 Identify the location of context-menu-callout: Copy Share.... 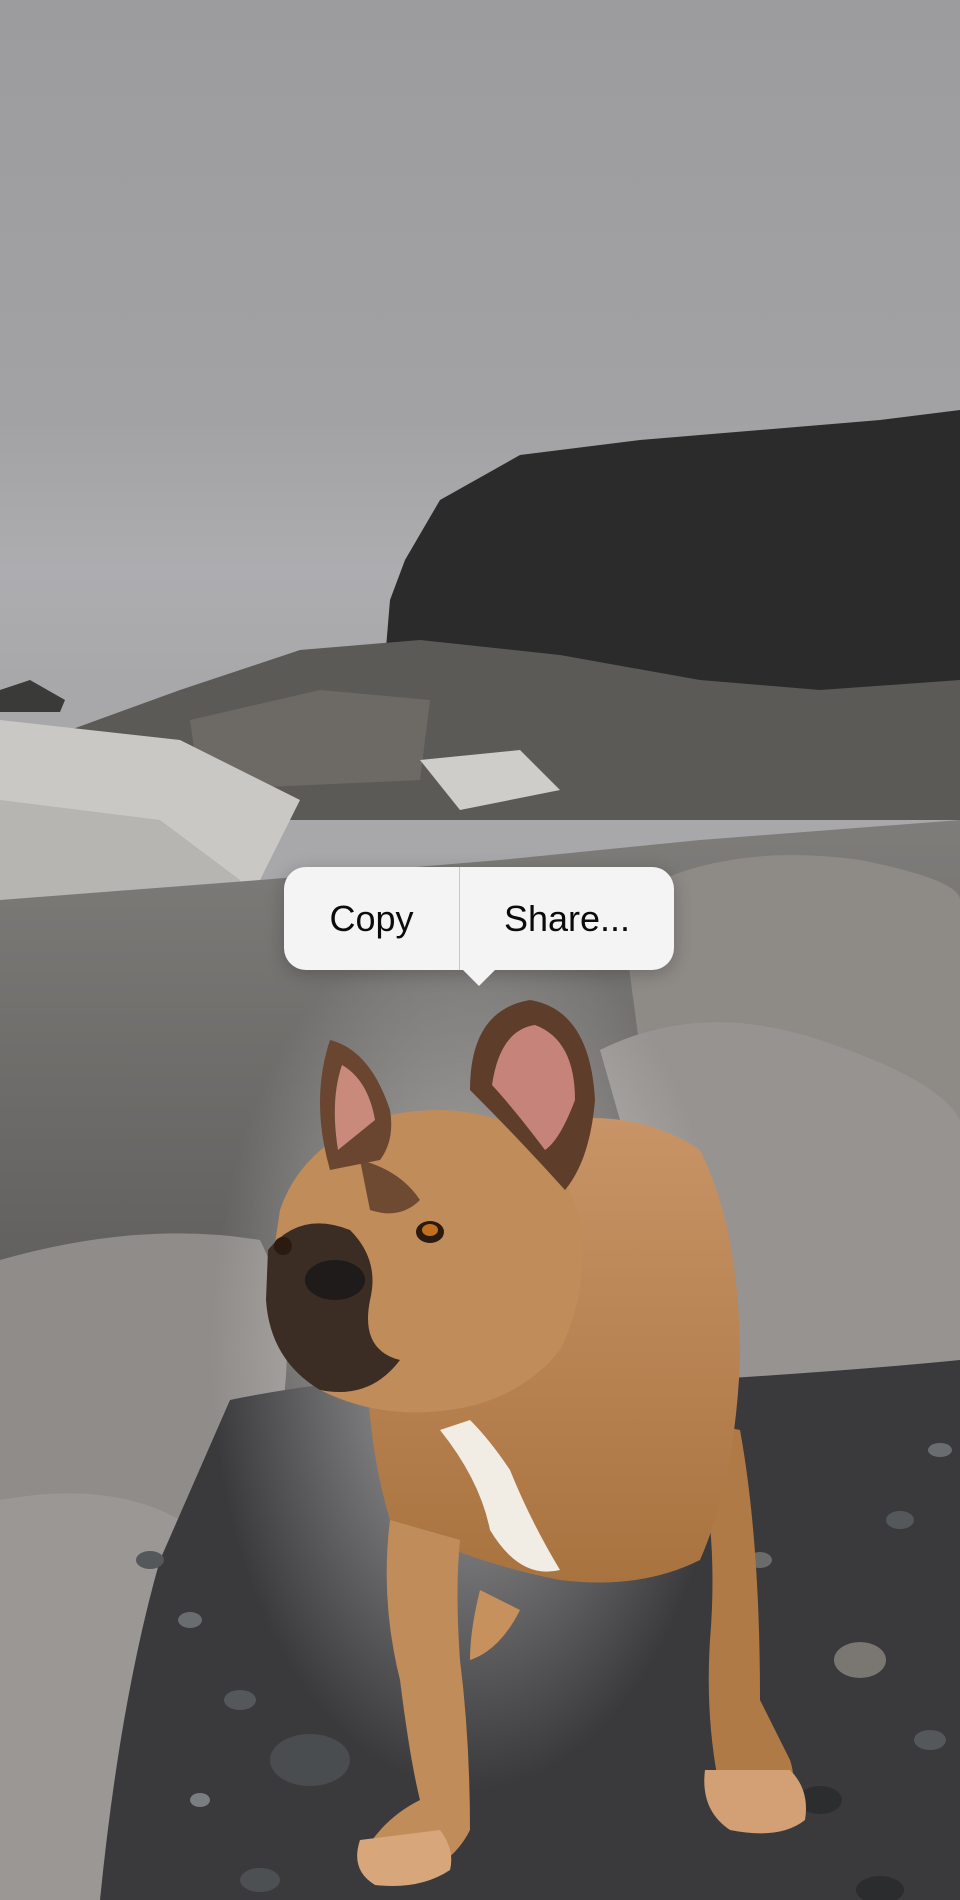
(479, 926).